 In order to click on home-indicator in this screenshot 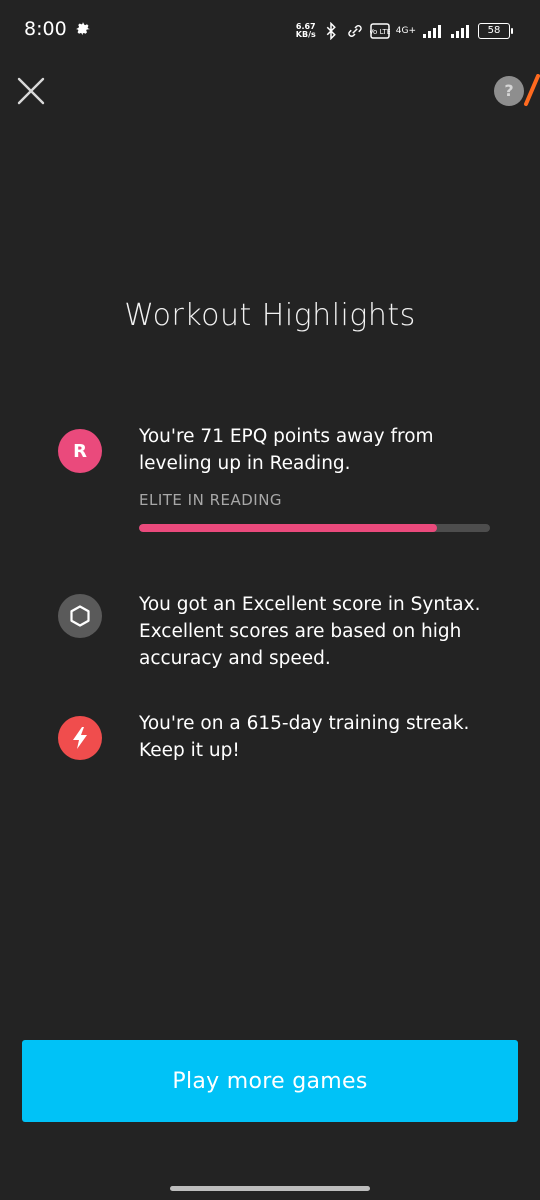, I will do `click(270, 1188)`.